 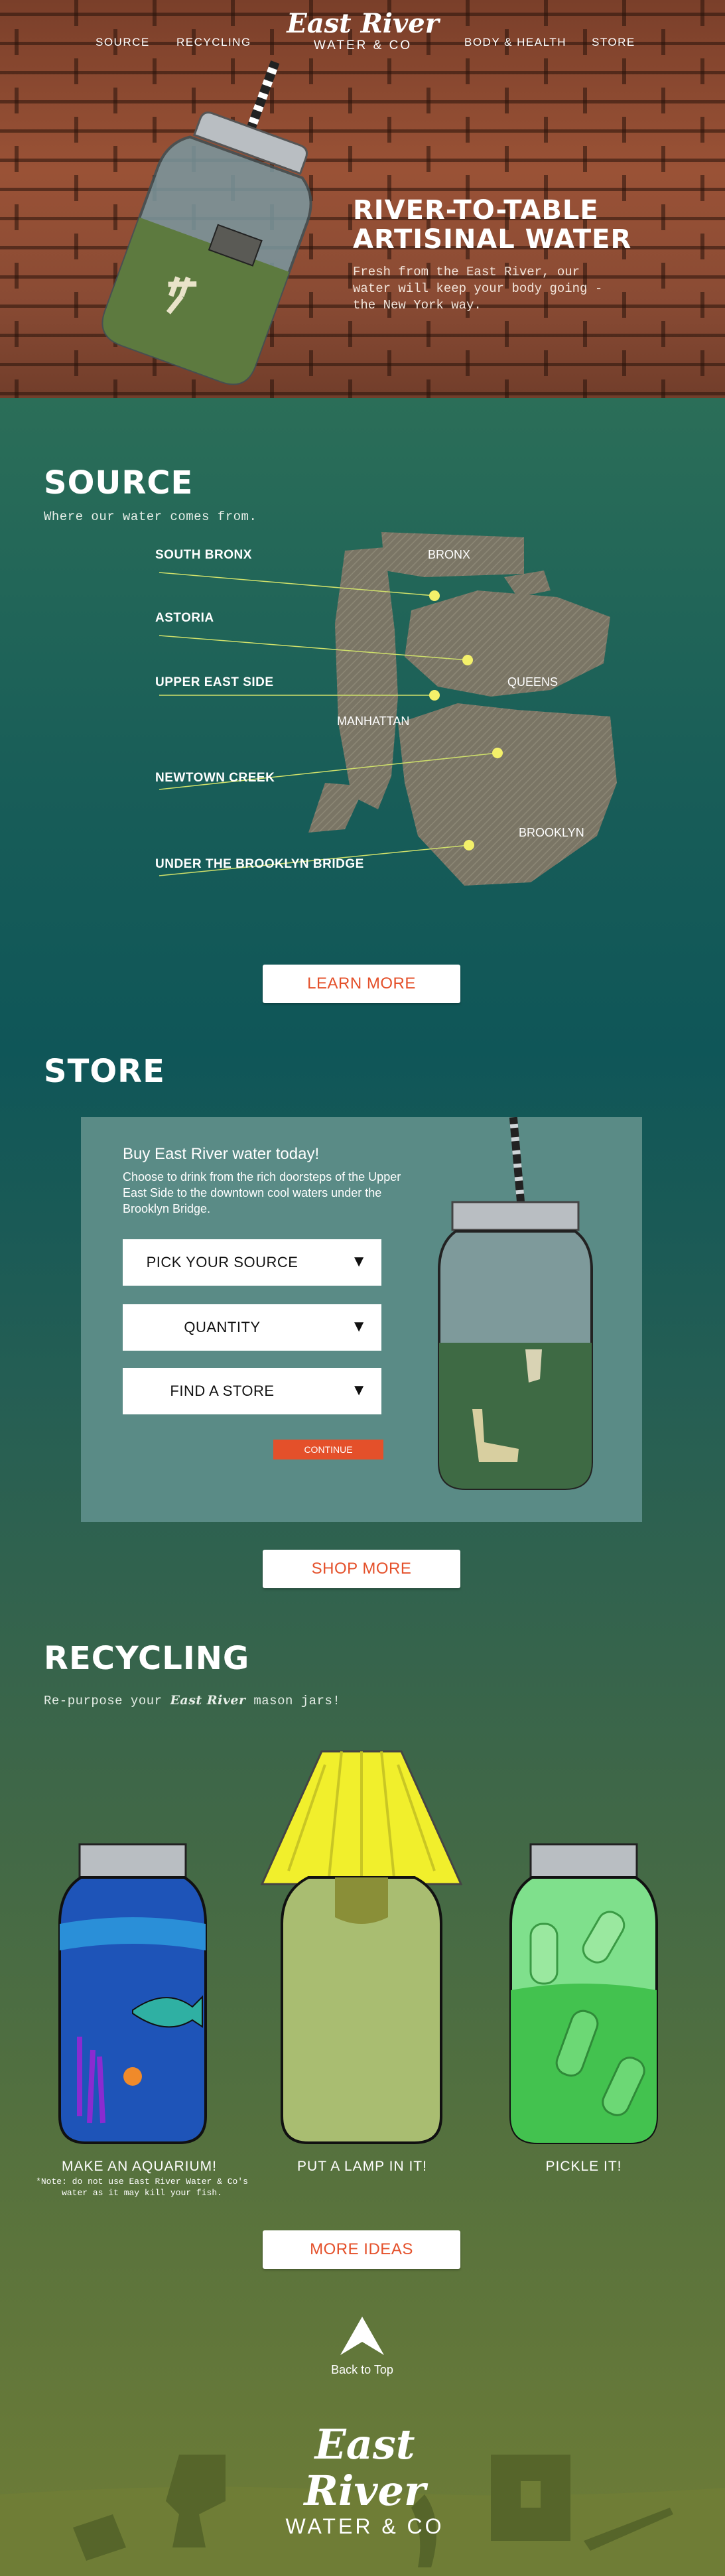 I want to click on store-select: FIND A STORE ▼, so click(x=252, y=1391).